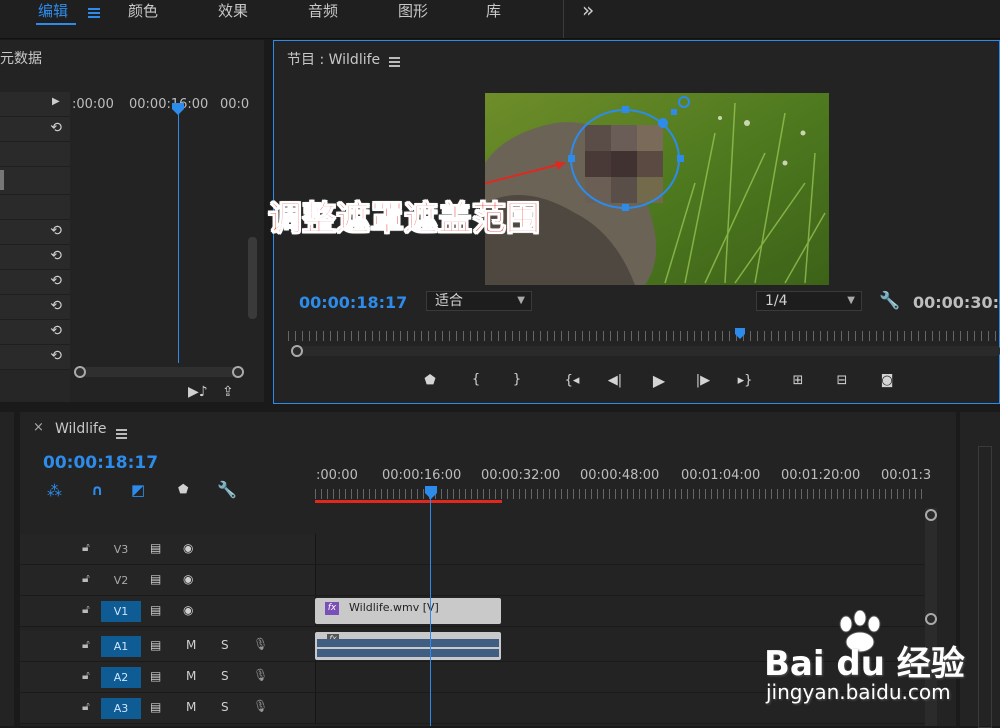  Describe the element at coordinates (252, 278) in the screenshot. I see `vertical-scrollbar` at that location.